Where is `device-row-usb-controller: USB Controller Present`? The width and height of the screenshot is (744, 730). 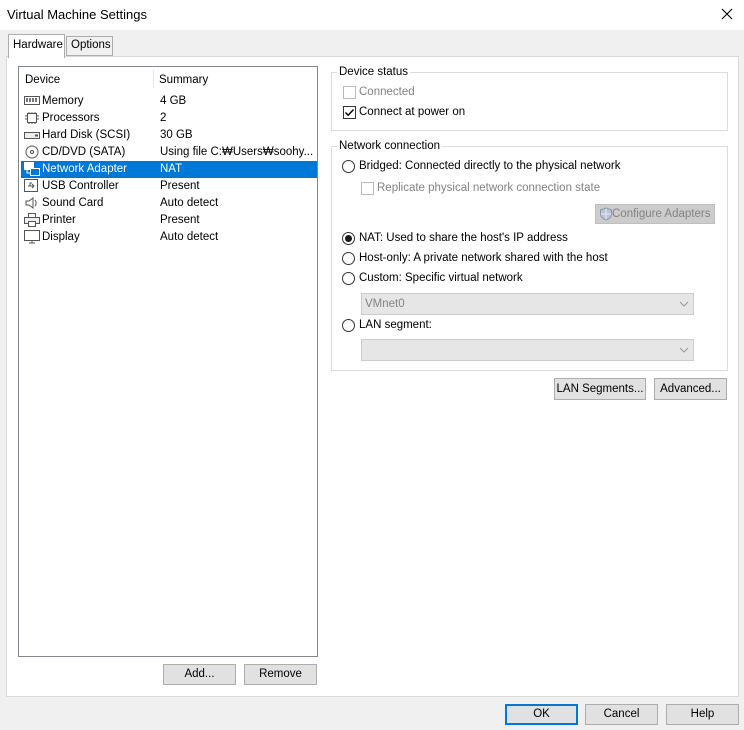
device-row-usb-controller: USB Controller Present is located at coordinates (169, 186).